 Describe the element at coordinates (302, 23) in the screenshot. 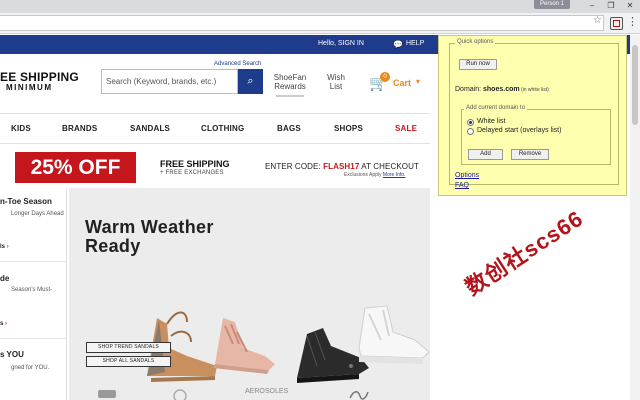

I see `address-bar` at that location.